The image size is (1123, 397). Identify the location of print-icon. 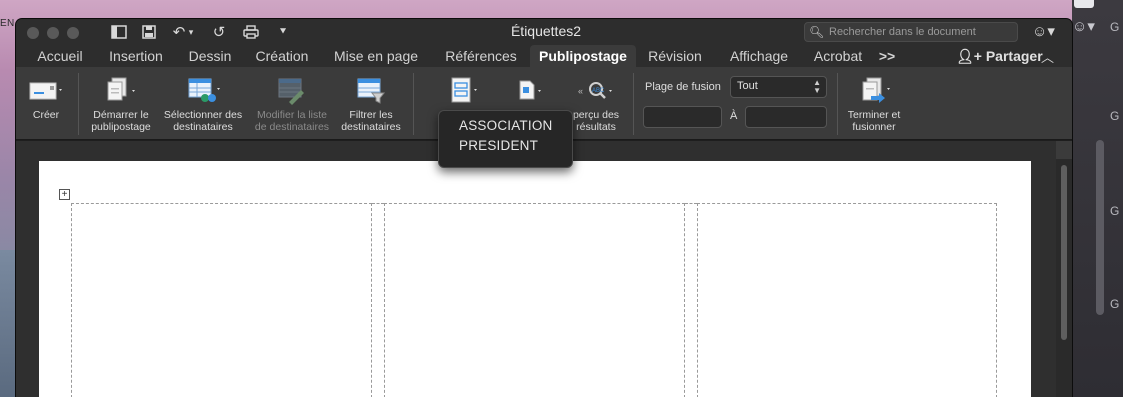
(251, 32).